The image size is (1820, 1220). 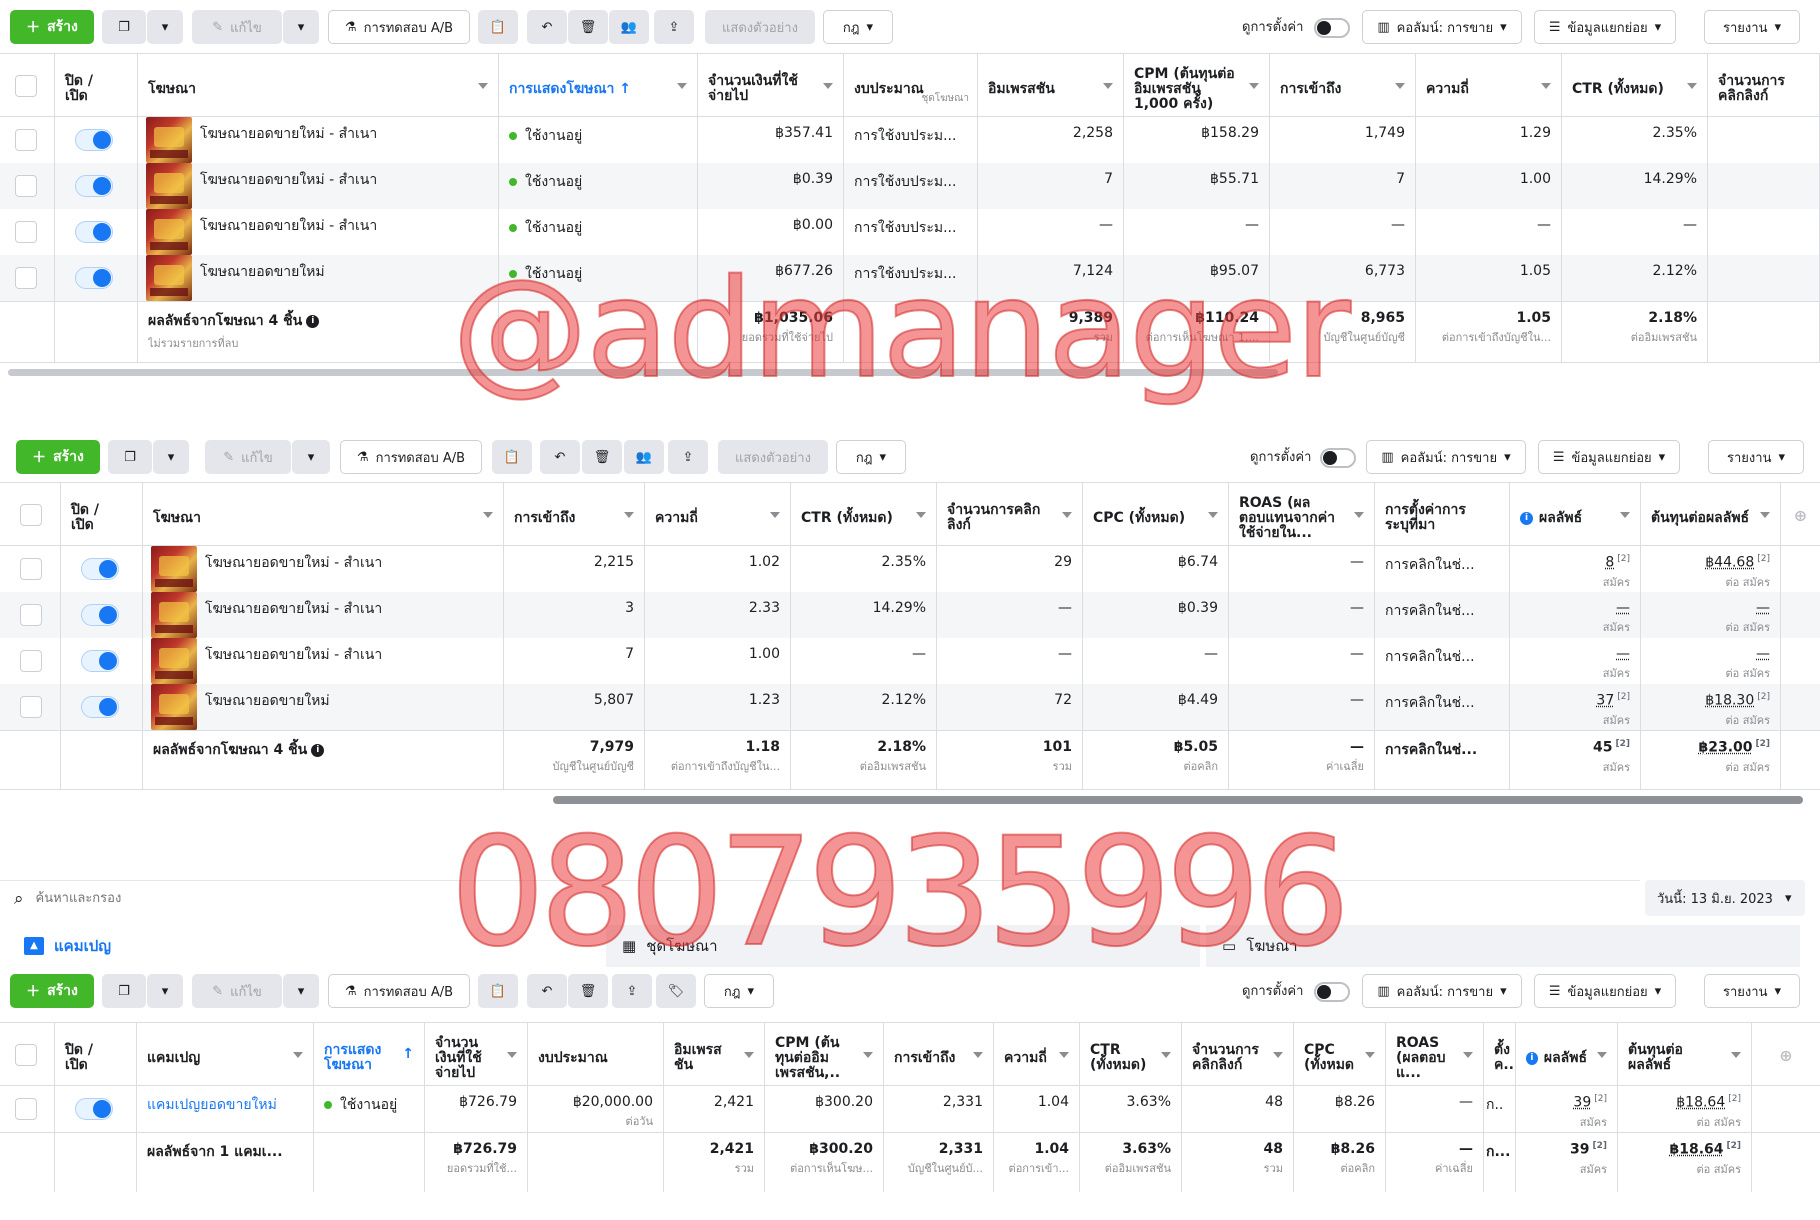 I want to click on audience-button: 👥, so click(x=644, y=457).